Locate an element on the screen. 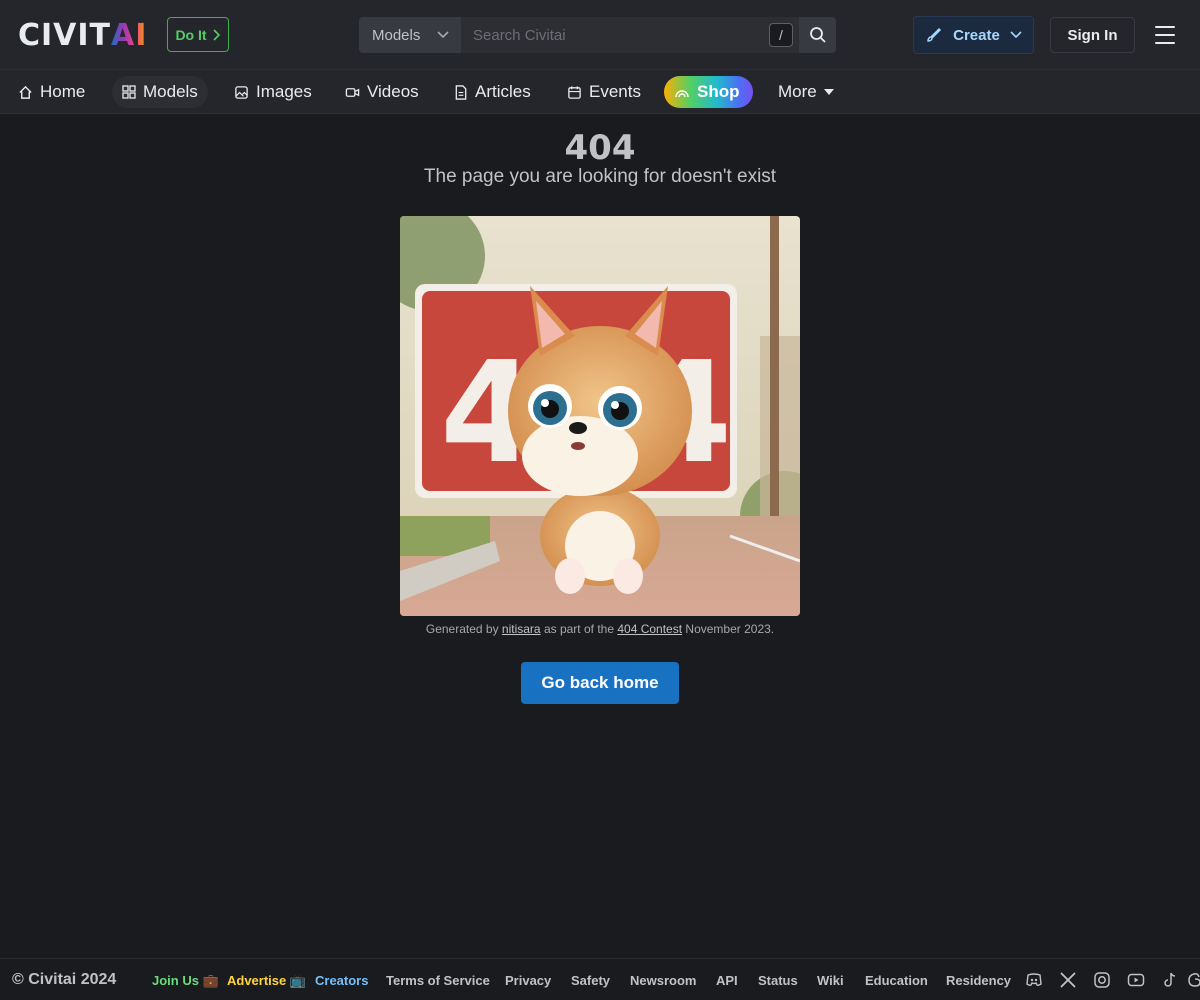 The image size is (1200, 1000). sign-in-button: Sign In is located at coordinates (1092, 35).